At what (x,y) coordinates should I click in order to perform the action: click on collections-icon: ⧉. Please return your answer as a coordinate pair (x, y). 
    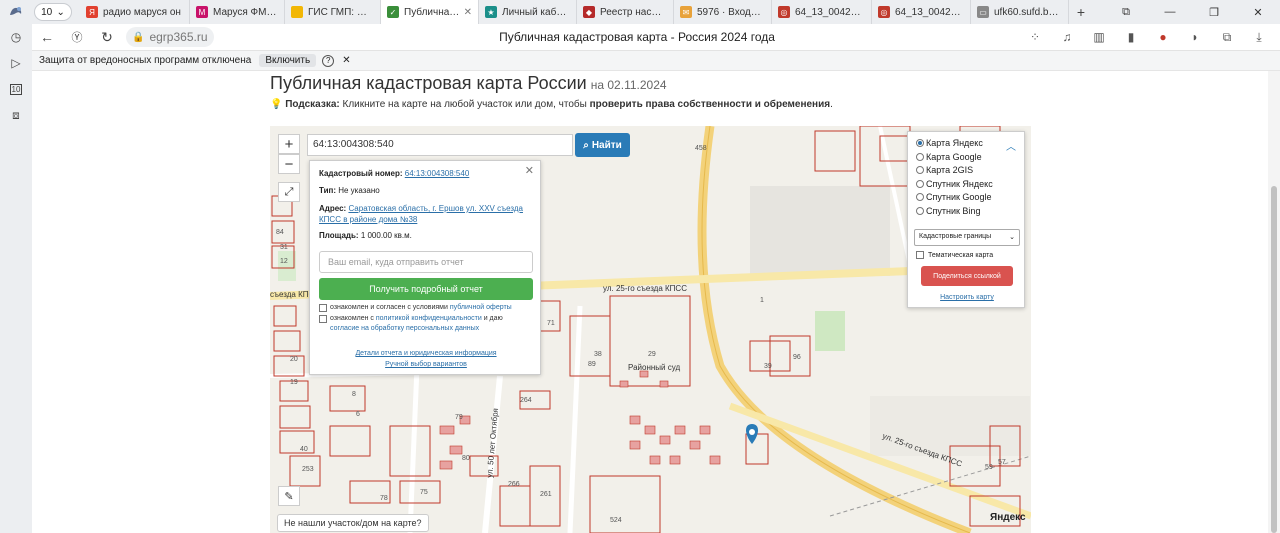
    Looking at the image, I should click on (1227, 37).